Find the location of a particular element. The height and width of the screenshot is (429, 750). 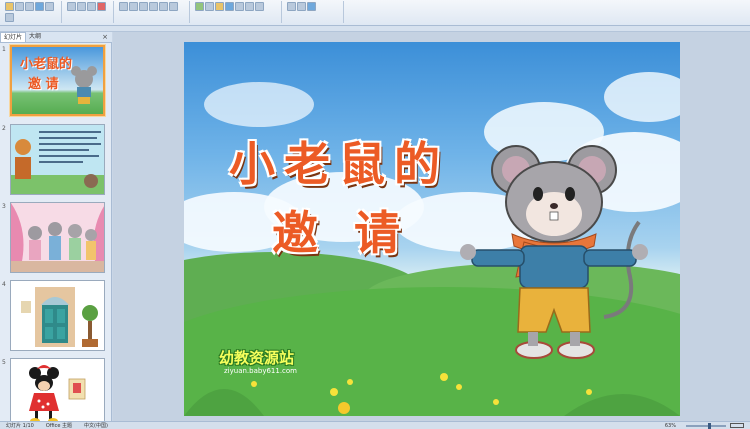

cut-icon is located at coordinates (19, 6).